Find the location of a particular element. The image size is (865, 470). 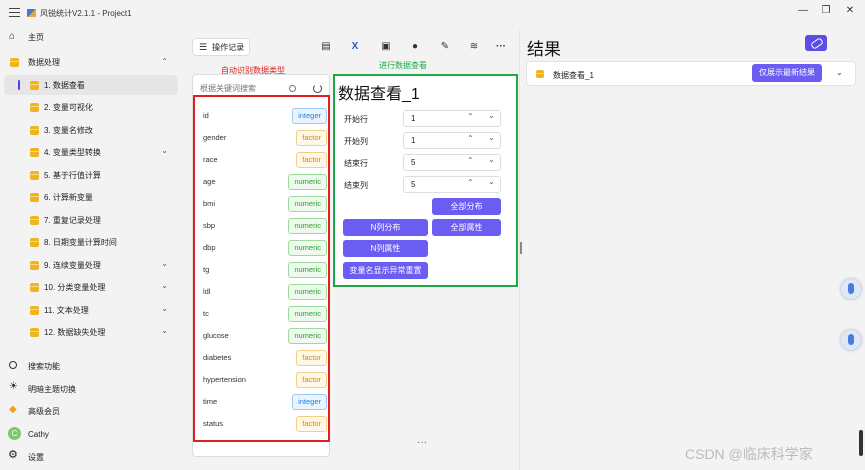

n-col-distribution-button: N列分布 is located at coordinates (385, 227).